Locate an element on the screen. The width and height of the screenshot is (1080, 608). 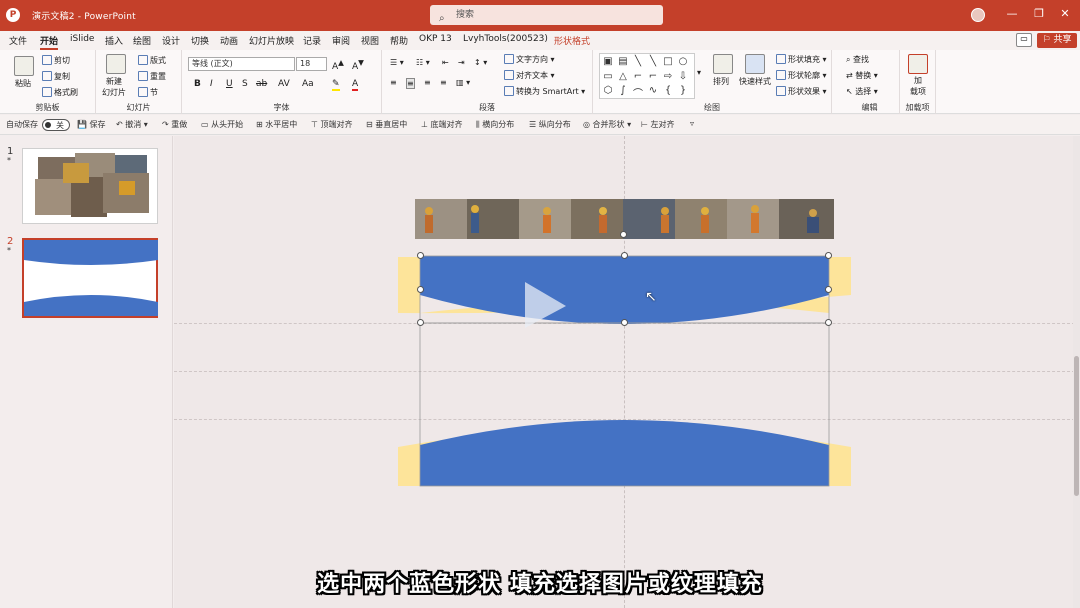
smartart-button: 转换为 SmartArt ▾ is located at coordinates (544, 91).